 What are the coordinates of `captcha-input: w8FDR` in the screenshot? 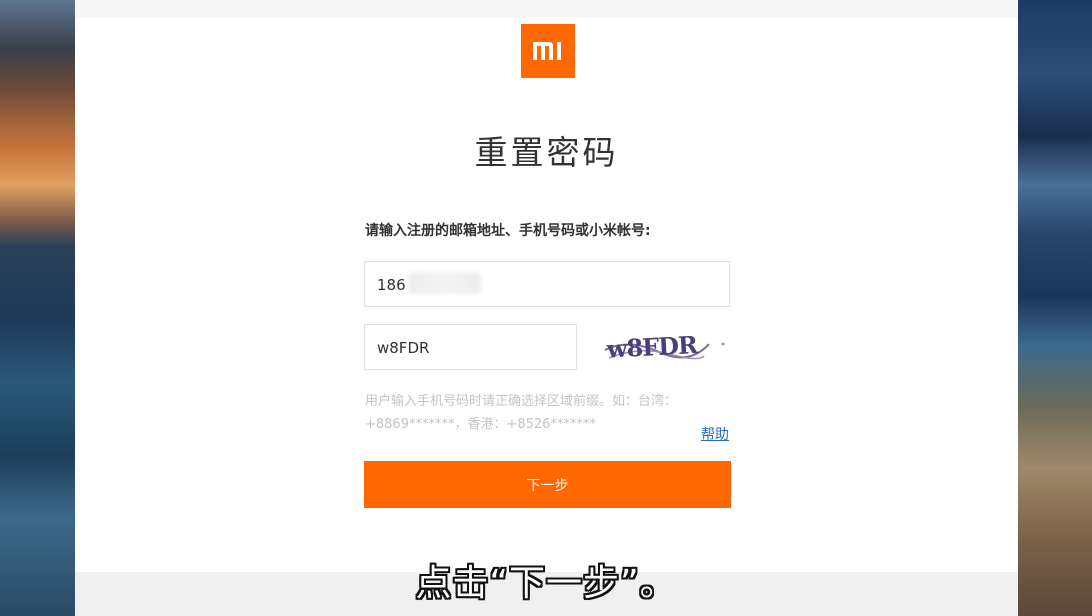 It's located at (470, 347).